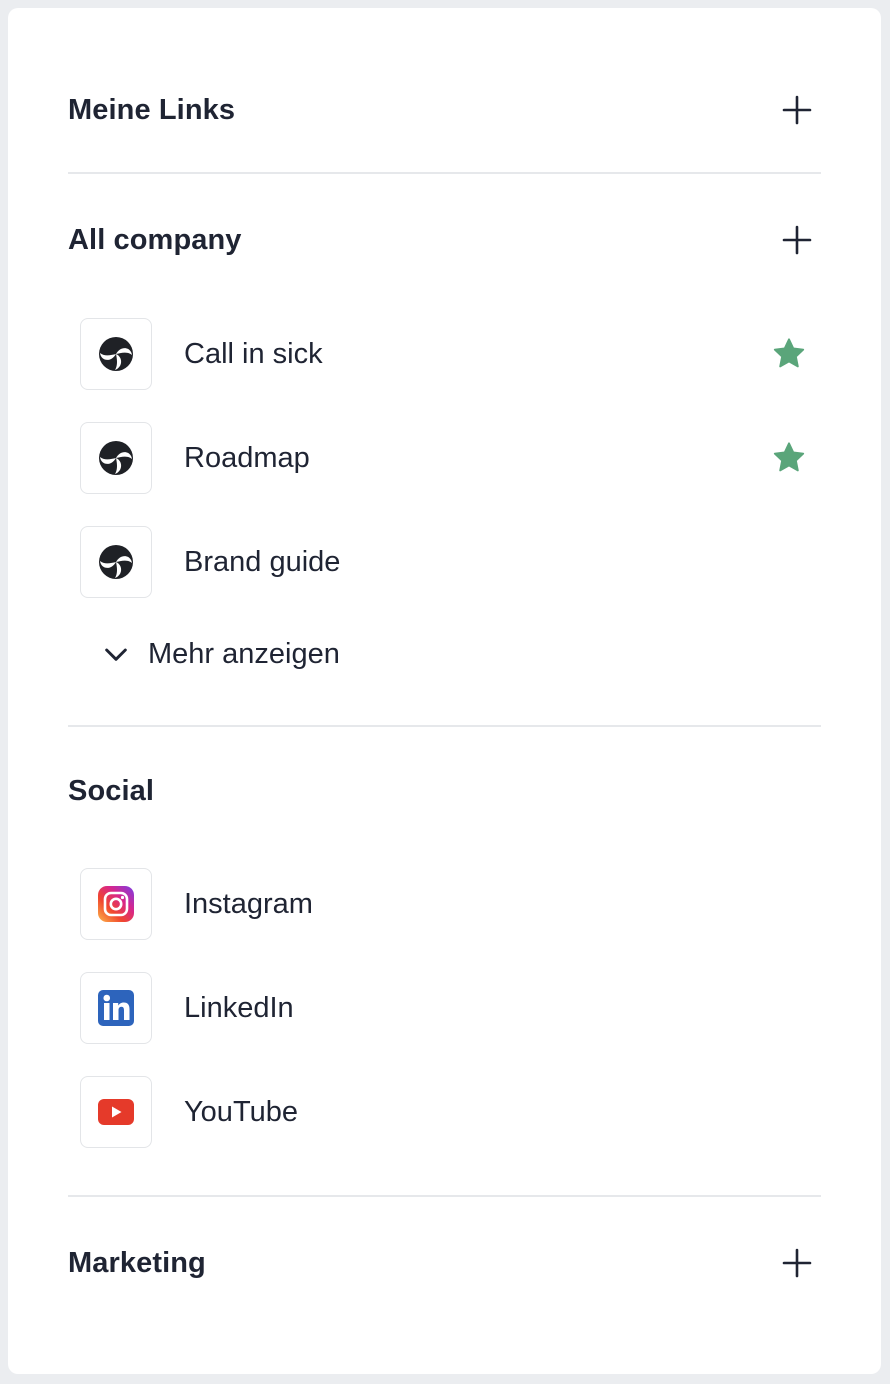 The height and width of the screenshot is (1384, 890). Describe the element at coordinates (111, 790) in the screenshot. I see `section-title: Social` at that location.